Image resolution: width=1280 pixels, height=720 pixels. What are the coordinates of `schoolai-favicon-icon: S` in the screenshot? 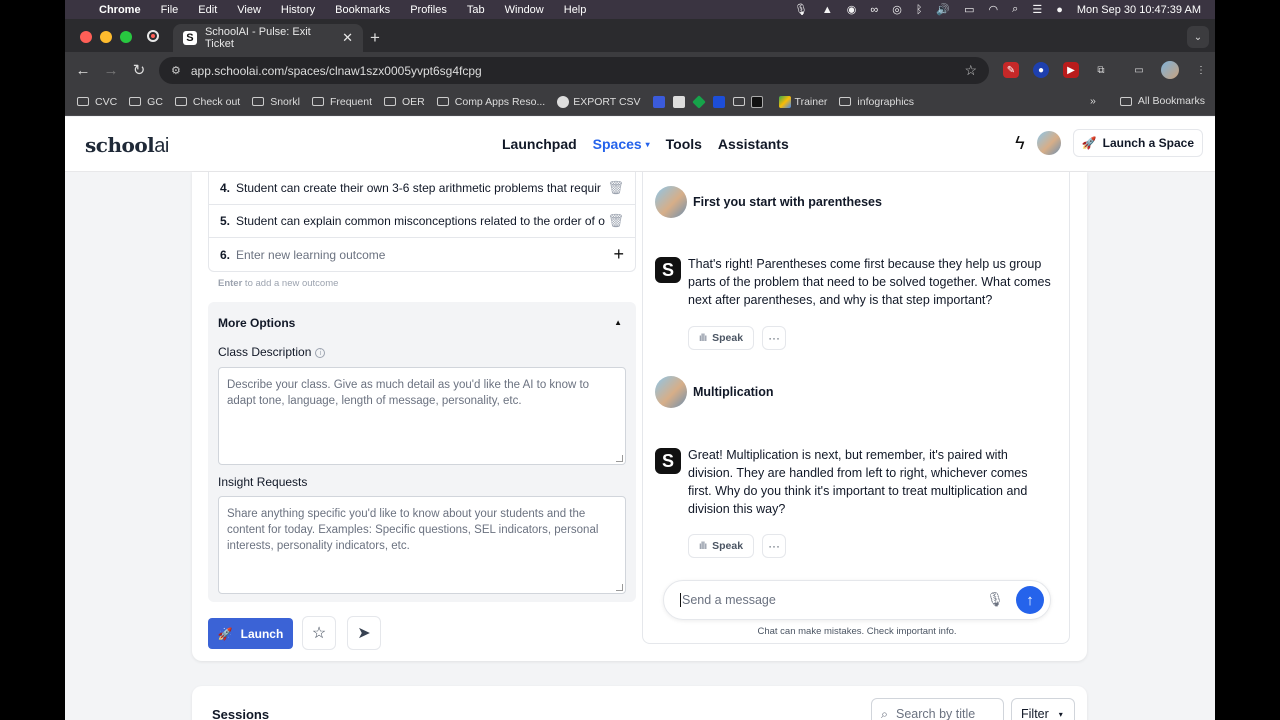 It's located at (190, 38).